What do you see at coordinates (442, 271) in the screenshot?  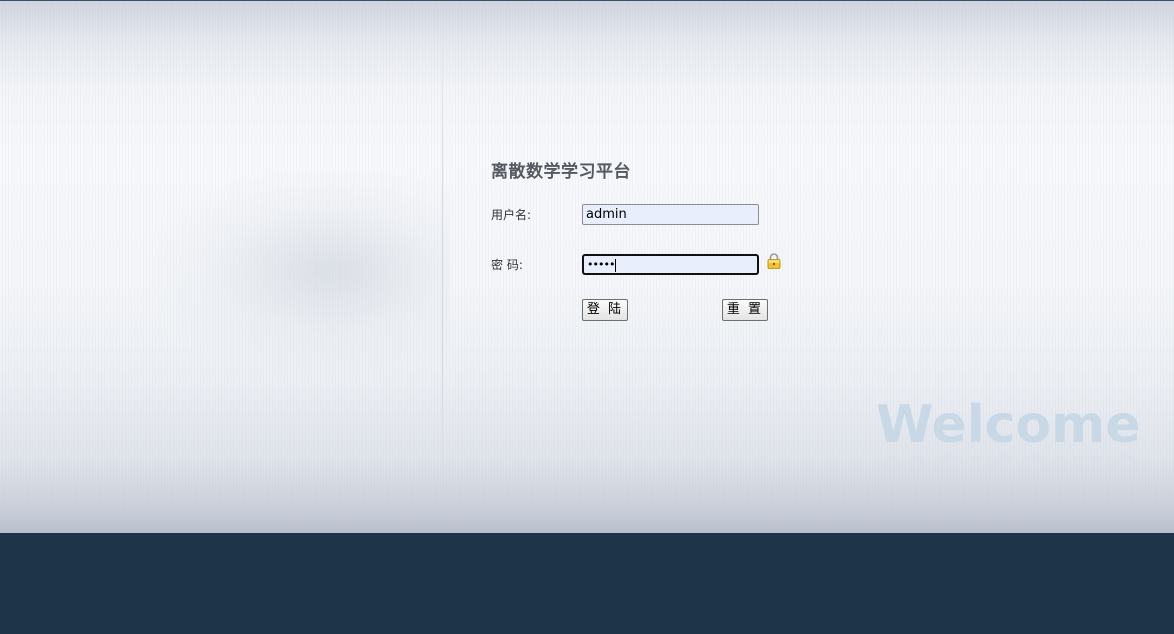 I see `vertical-divider` at bounding box center [442, 271].